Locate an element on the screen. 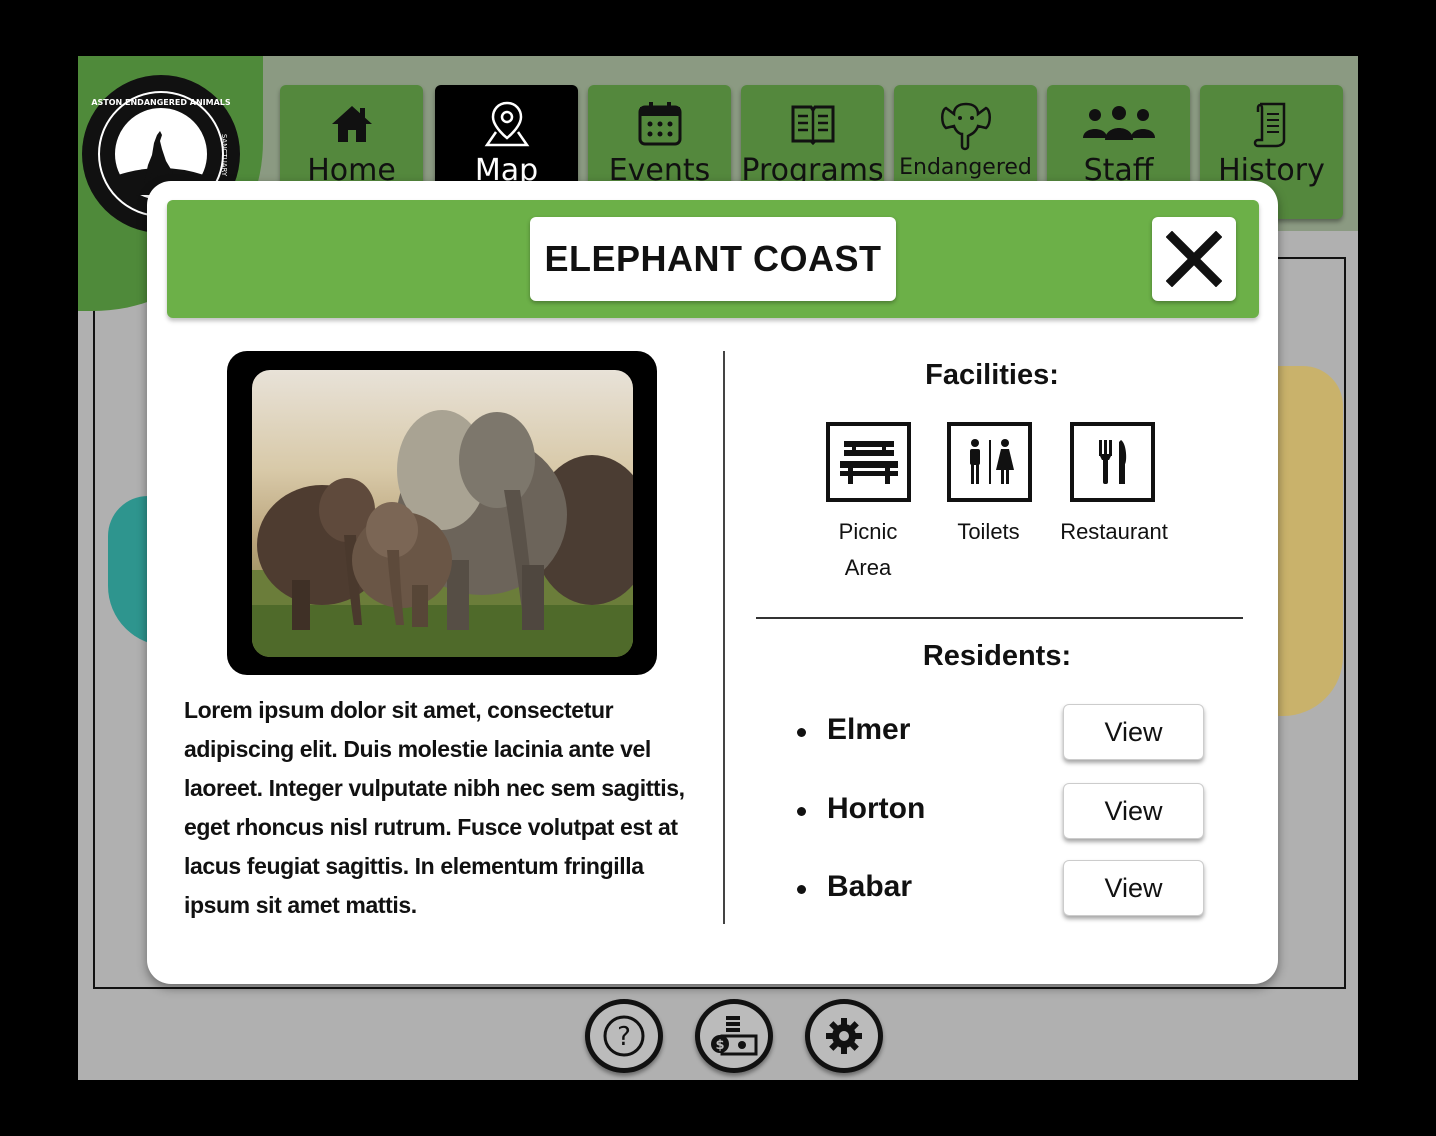 Image resolution: width=1436 pixels, height=1136 pixels. dialog-title: ELEPHANT COAST is located at coordinates (713, 259).